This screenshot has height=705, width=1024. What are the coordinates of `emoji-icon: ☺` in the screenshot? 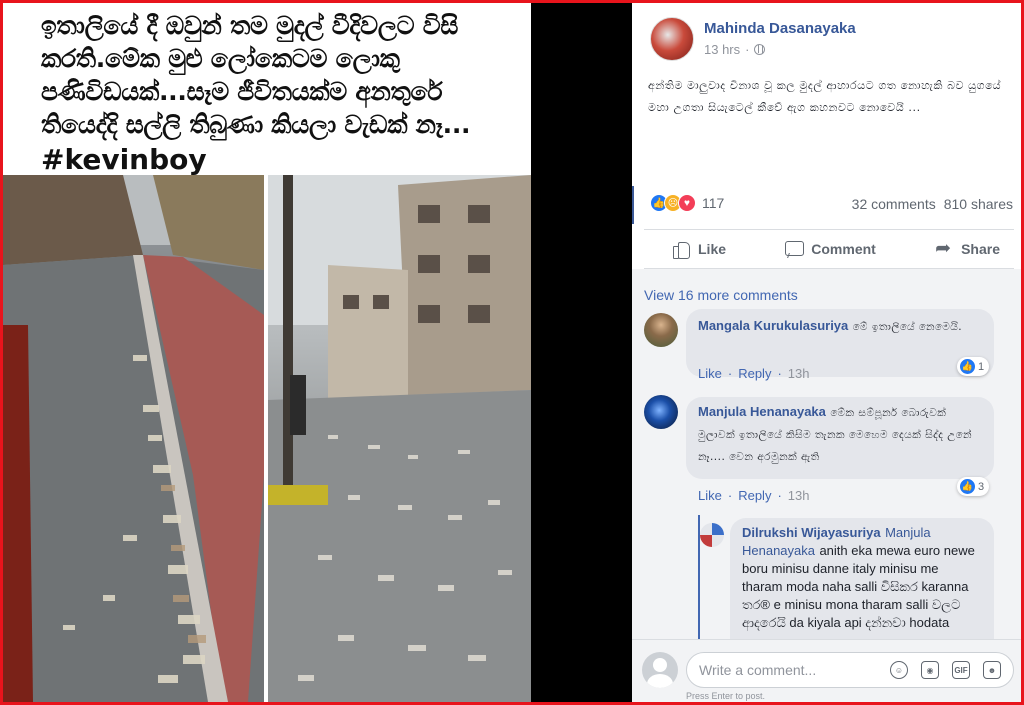 It's located at (899, 670).